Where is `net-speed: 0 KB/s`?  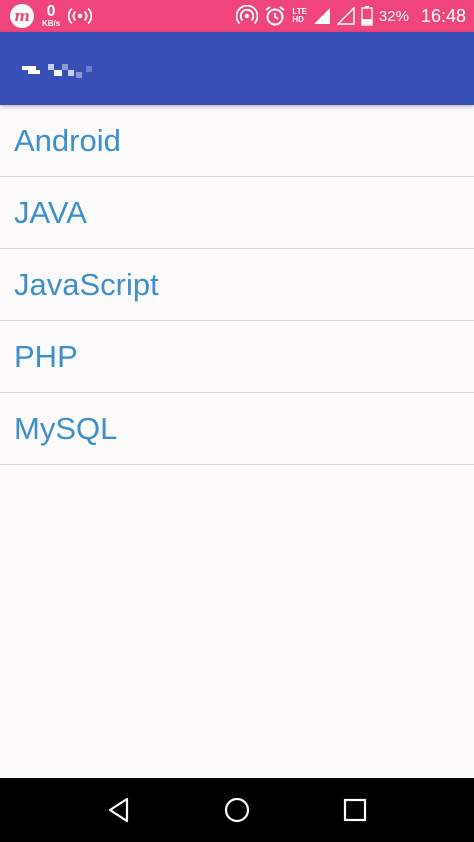
net-speed: 0 KB/s is located at coordinates (51, 16).